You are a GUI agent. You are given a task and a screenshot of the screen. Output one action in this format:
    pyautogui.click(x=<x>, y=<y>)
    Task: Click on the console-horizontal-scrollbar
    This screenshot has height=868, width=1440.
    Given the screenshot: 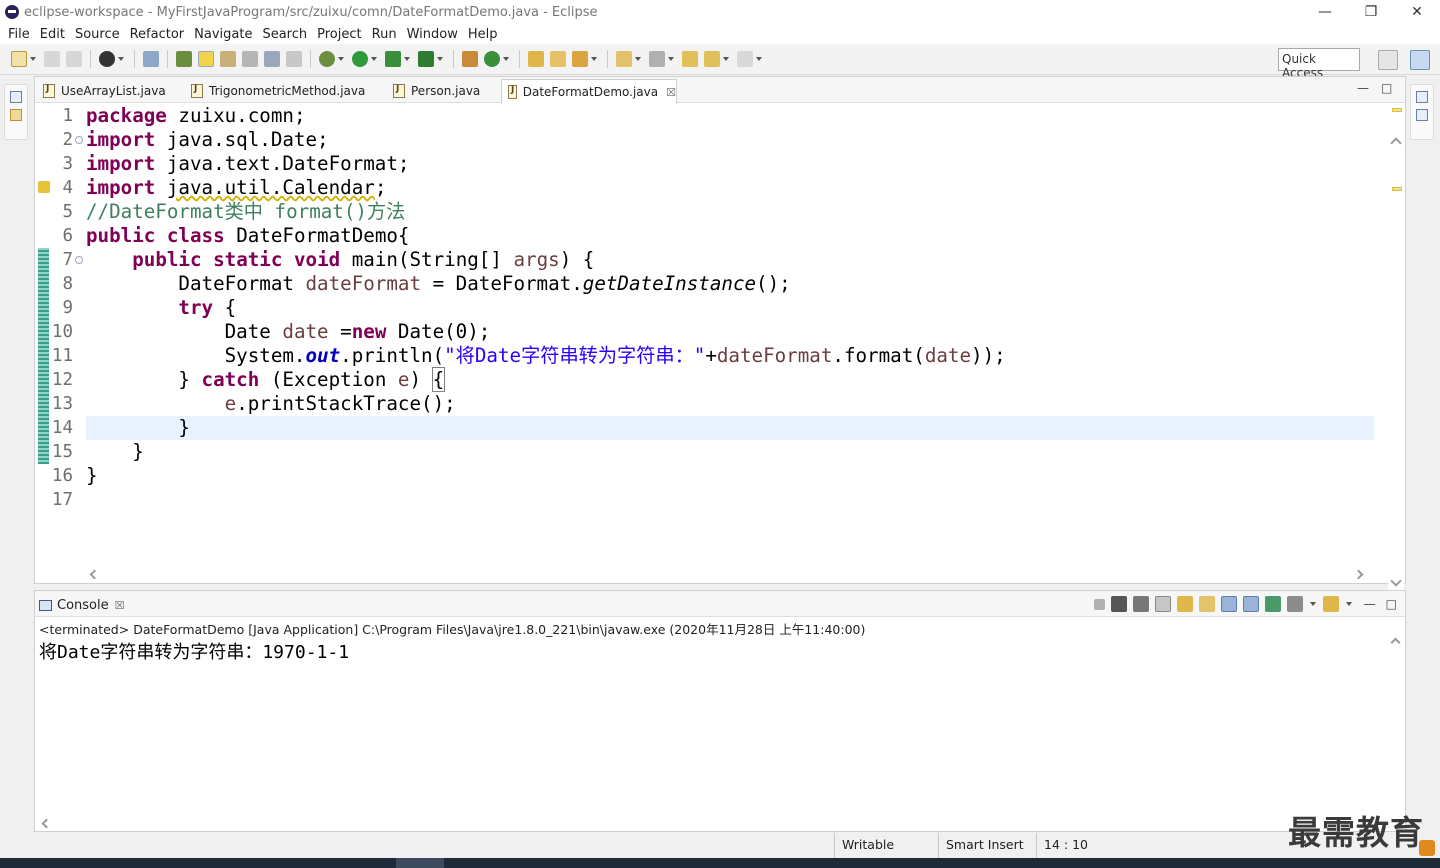 What is the action you would take?
    pyautogui.click(x=711, y=823)
    